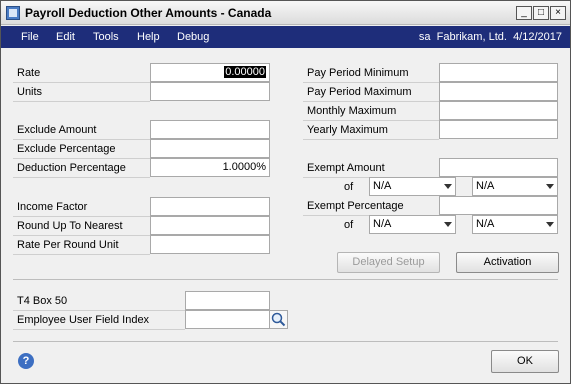 Image resolution: width=571 pixels, height=384 pixels. I want to click on divider, so click(285, 279).